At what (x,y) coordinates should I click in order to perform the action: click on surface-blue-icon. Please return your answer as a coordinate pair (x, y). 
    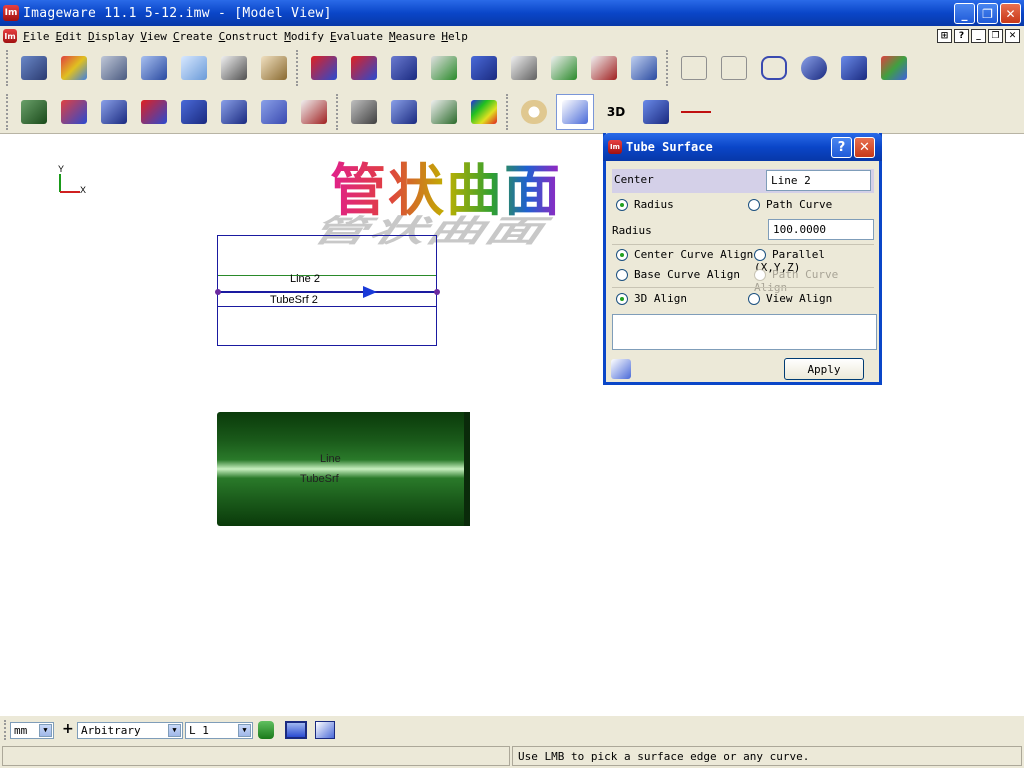
    Looking at the image, I should click on (324, 68).